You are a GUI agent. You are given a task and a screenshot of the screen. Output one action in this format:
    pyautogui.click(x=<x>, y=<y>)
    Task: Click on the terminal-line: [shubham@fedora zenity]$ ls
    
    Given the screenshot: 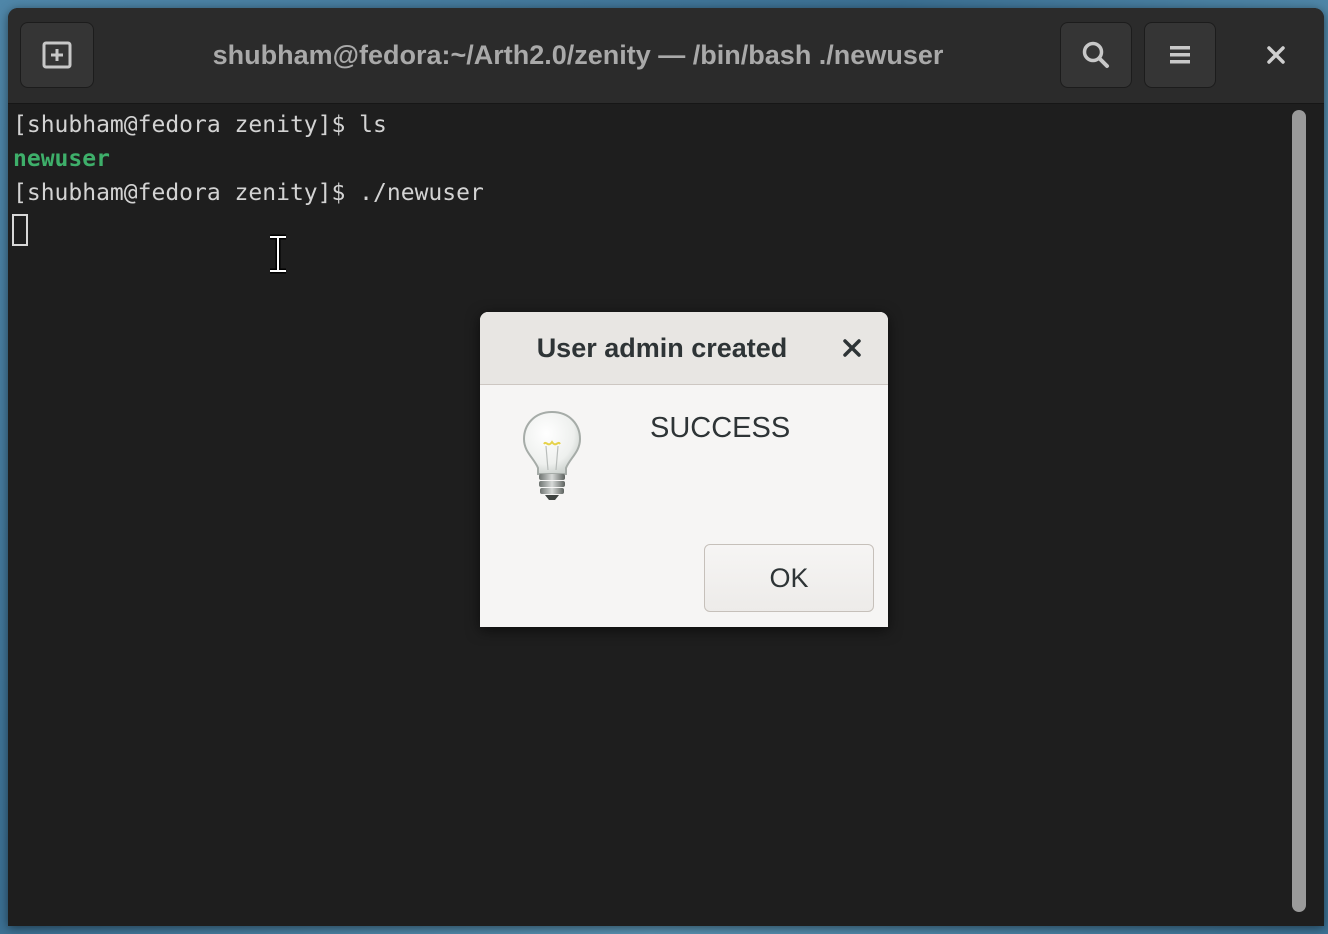 What is the action you would take?
    pyautogui.click(x=200, y=125)
    